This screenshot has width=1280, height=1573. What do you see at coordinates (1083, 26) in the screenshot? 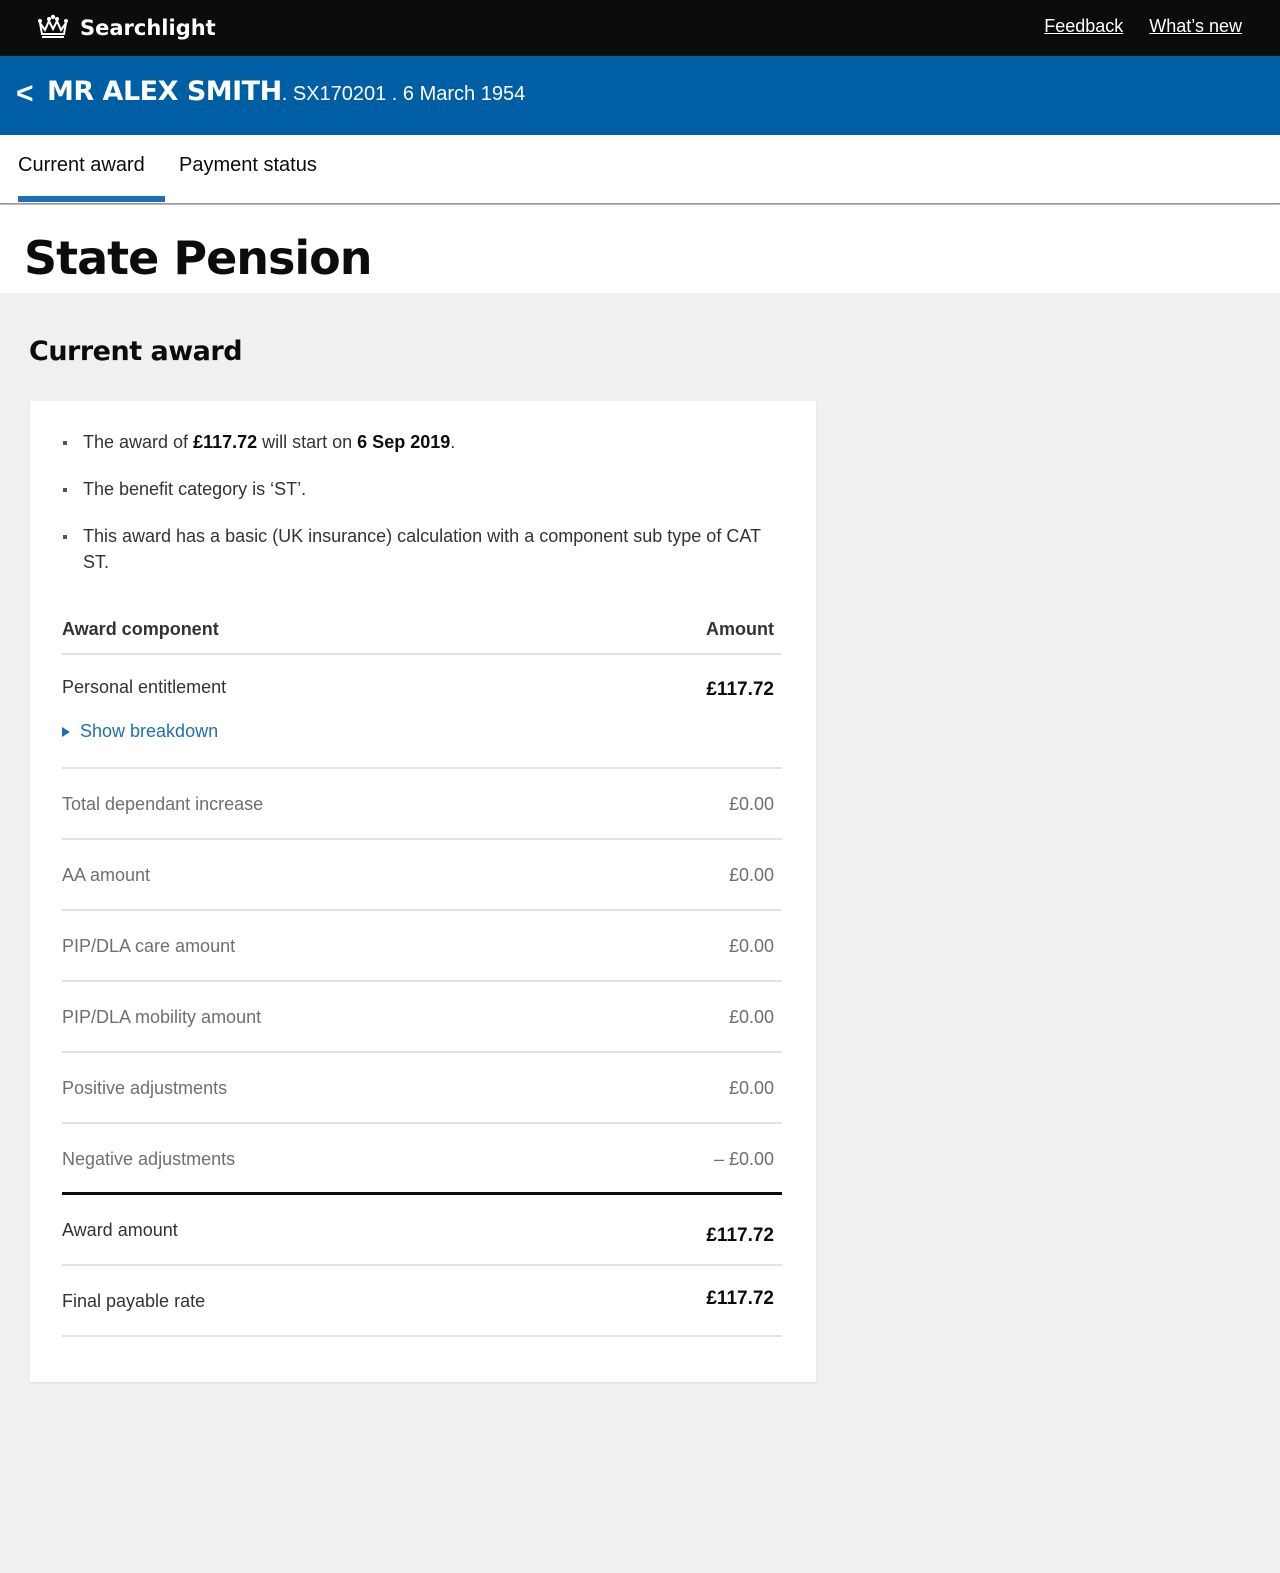
I see `feedback-link: Feedback` at bounding box center [1083, 26].